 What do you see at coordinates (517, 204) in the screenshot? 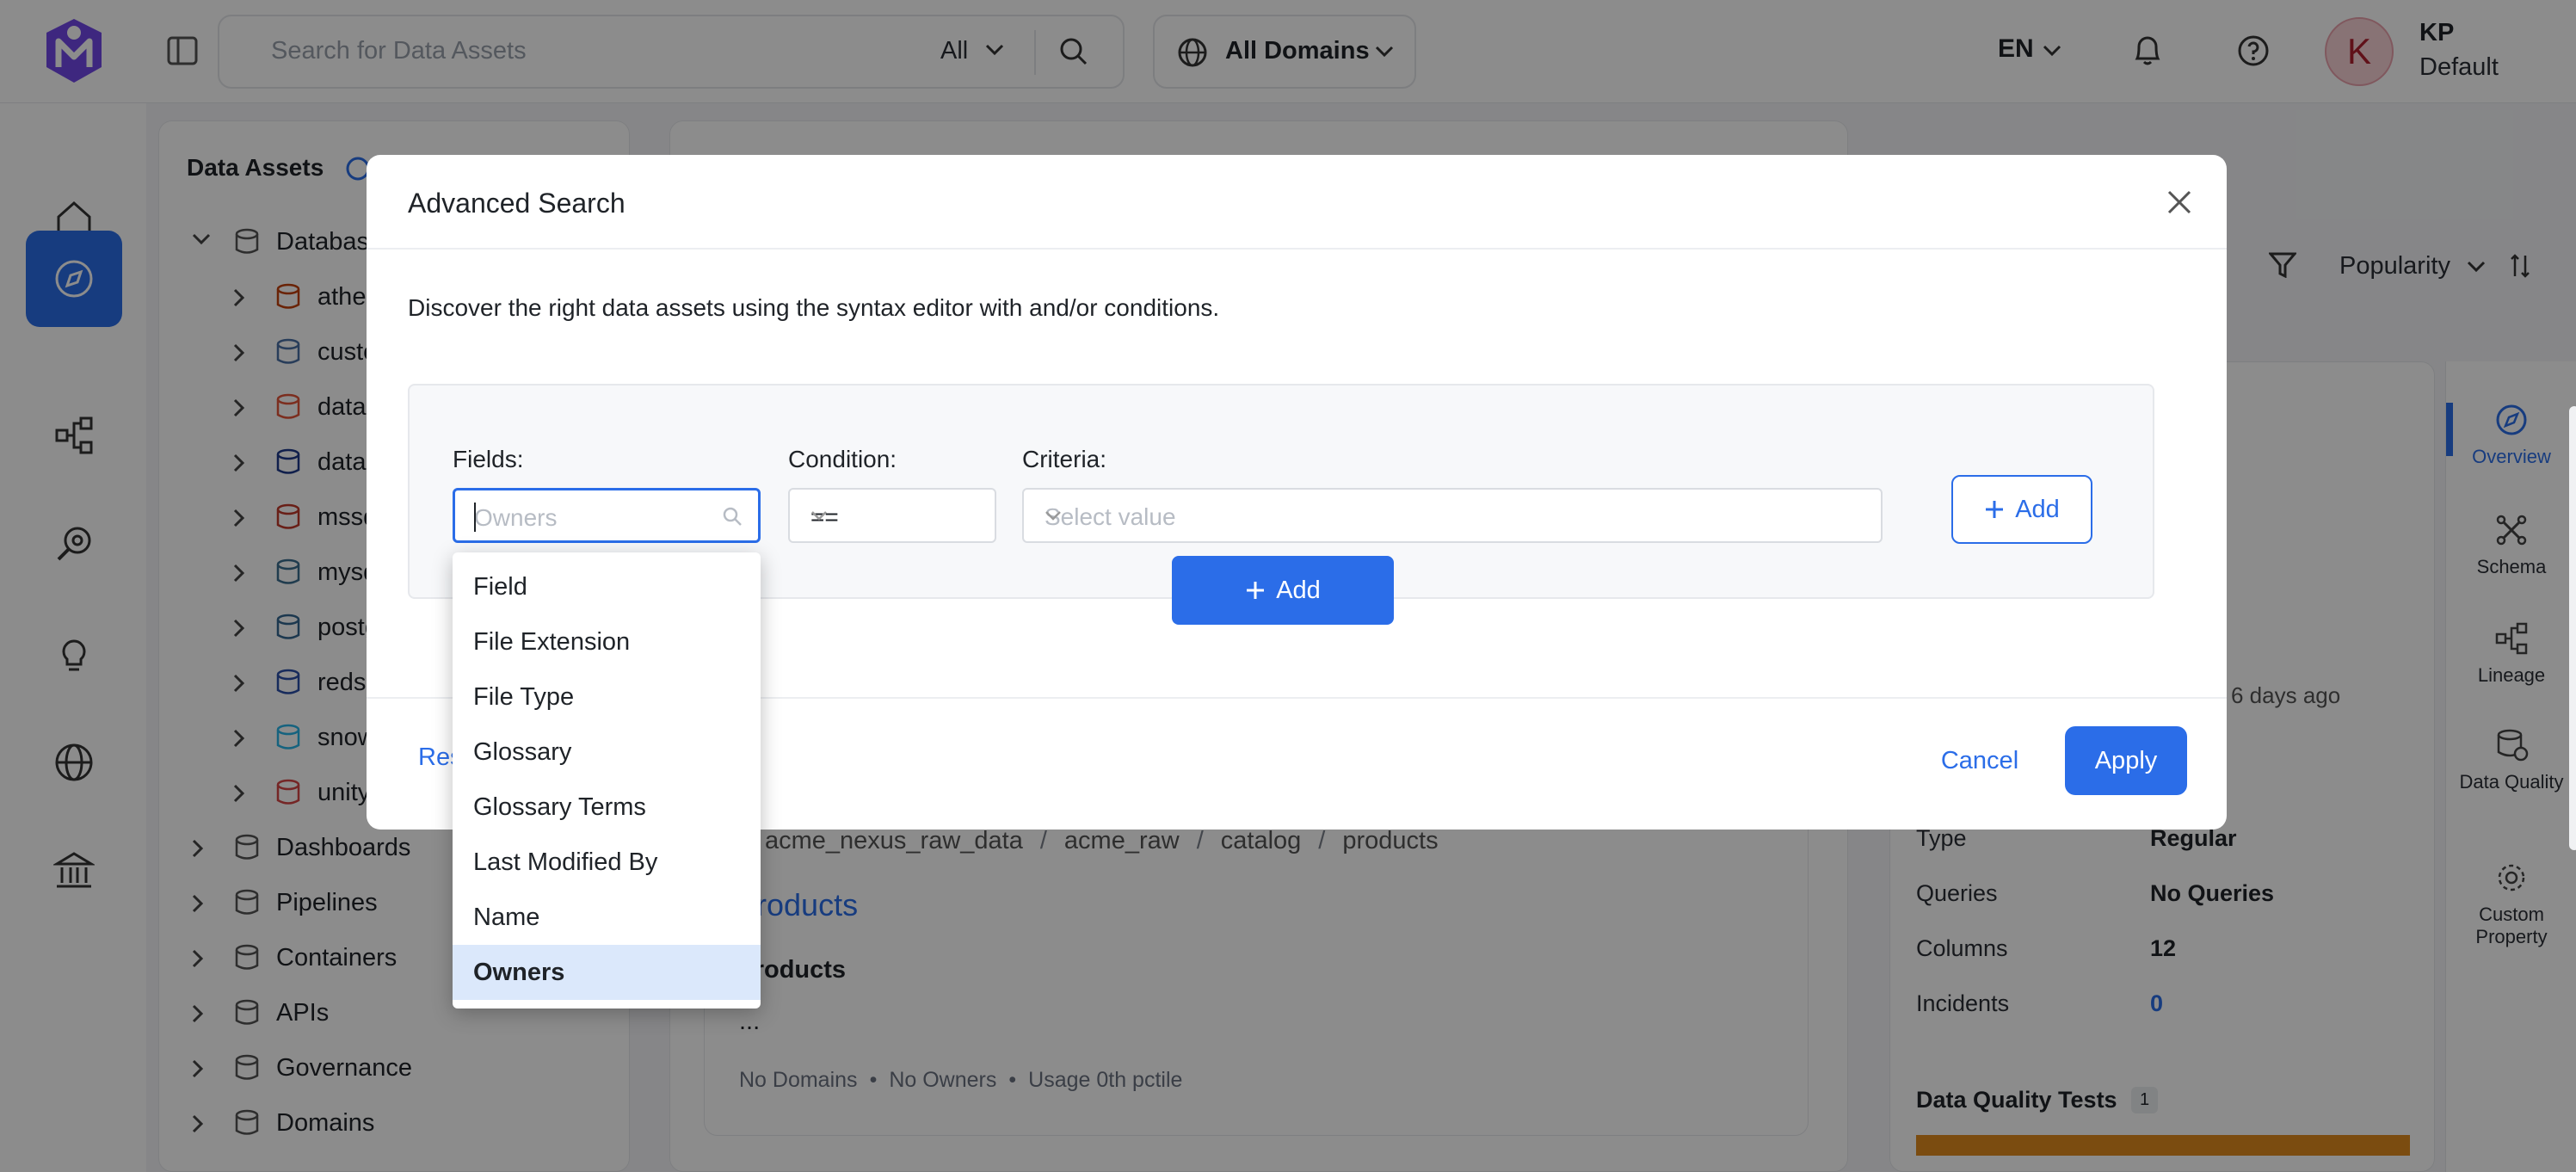
I see `modal-title: Advanced Search` at bounding box center [517, 204].